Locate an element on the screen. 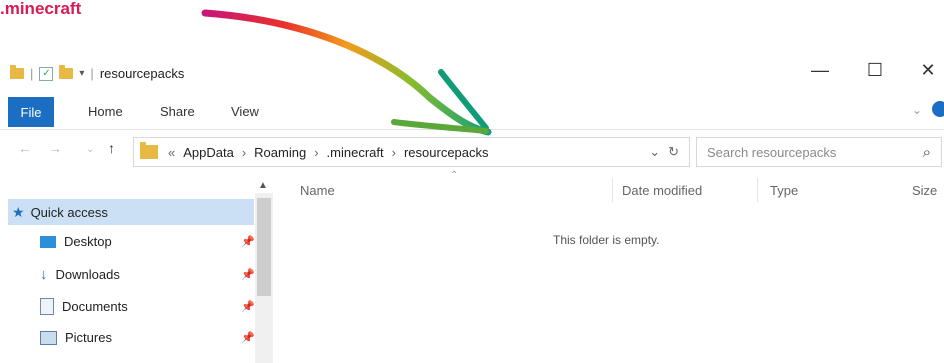 This screenshot has height=363, width=944. nav-scrollbar-thumb is located at coordinates (264, 247).